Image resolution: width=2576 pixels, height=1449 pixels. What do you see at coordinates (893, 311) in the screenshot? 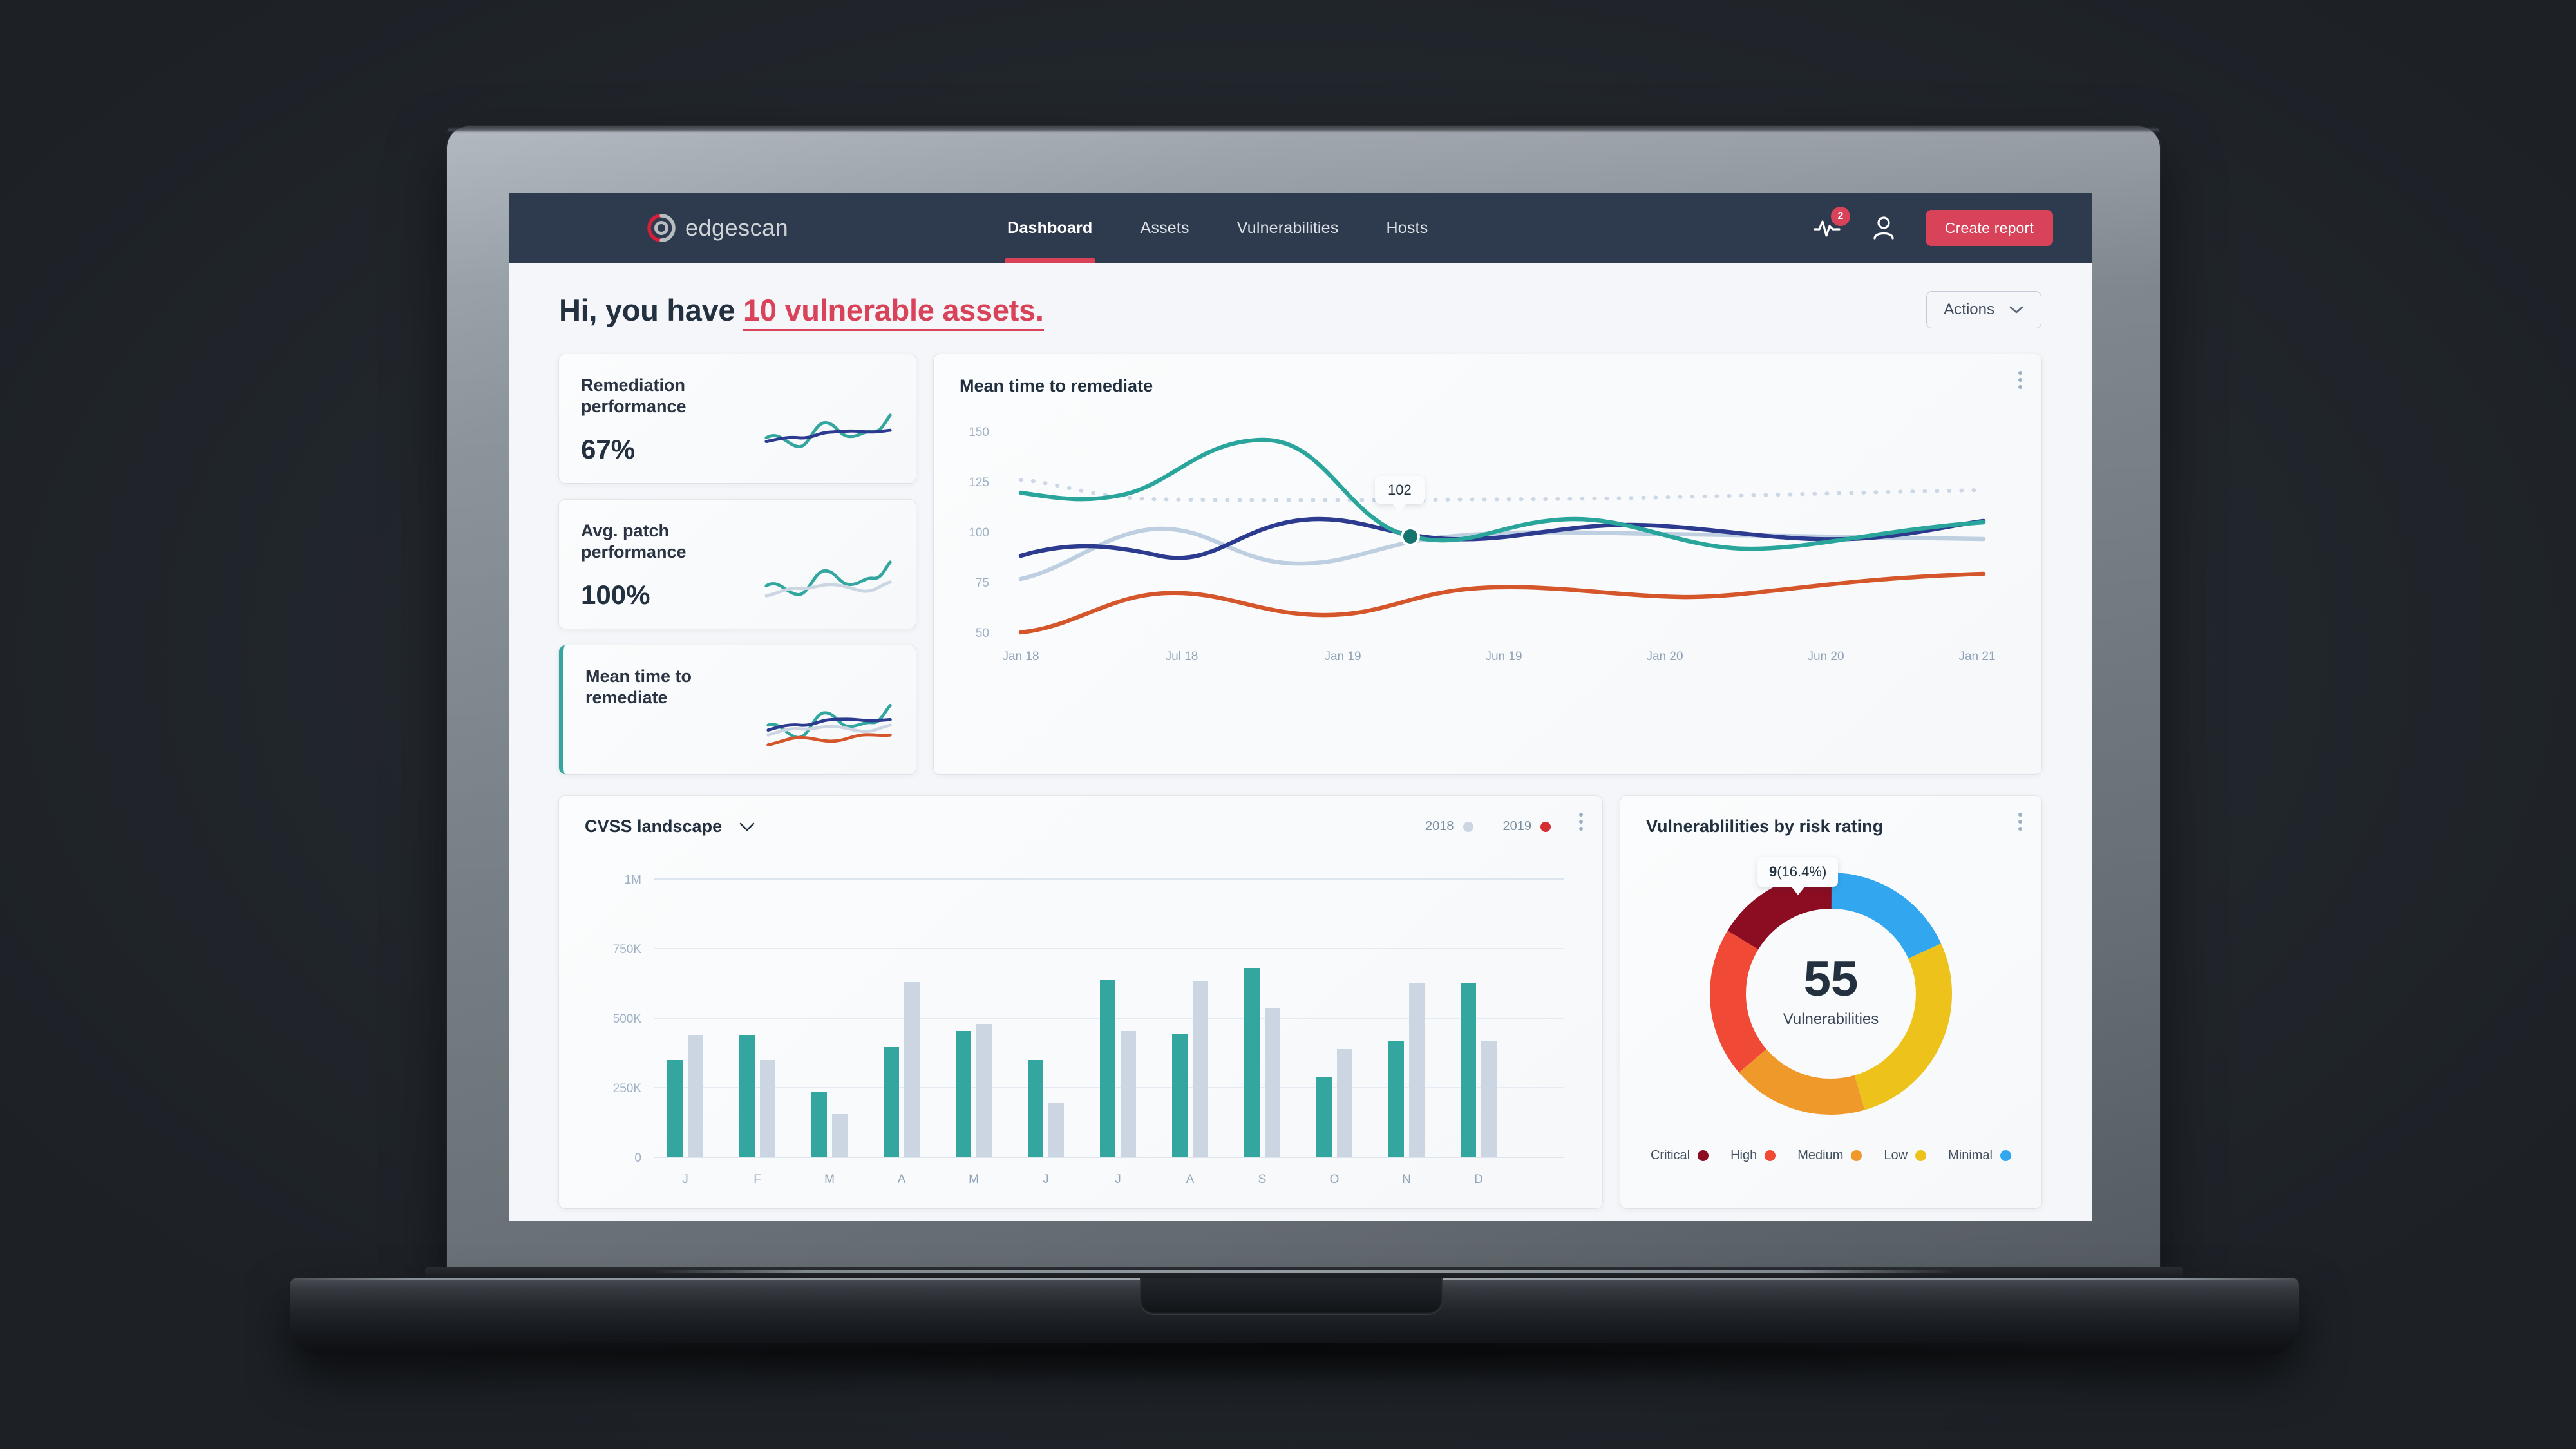
I see `greeting-highlight: 10 vulnerable assets.` at bounding box center [893, 311].